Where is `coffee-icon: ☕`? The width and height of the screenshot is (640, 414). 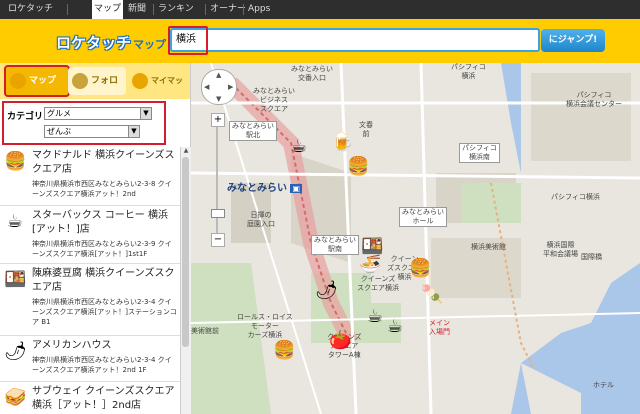
coffee-icon: ☕ is located at coordinates (15, 221).